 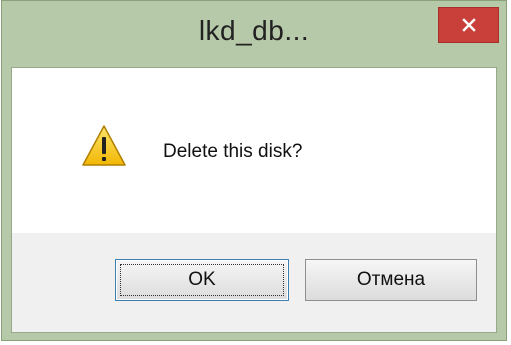 I want to click on close-icon, so click(x=468, y=25).